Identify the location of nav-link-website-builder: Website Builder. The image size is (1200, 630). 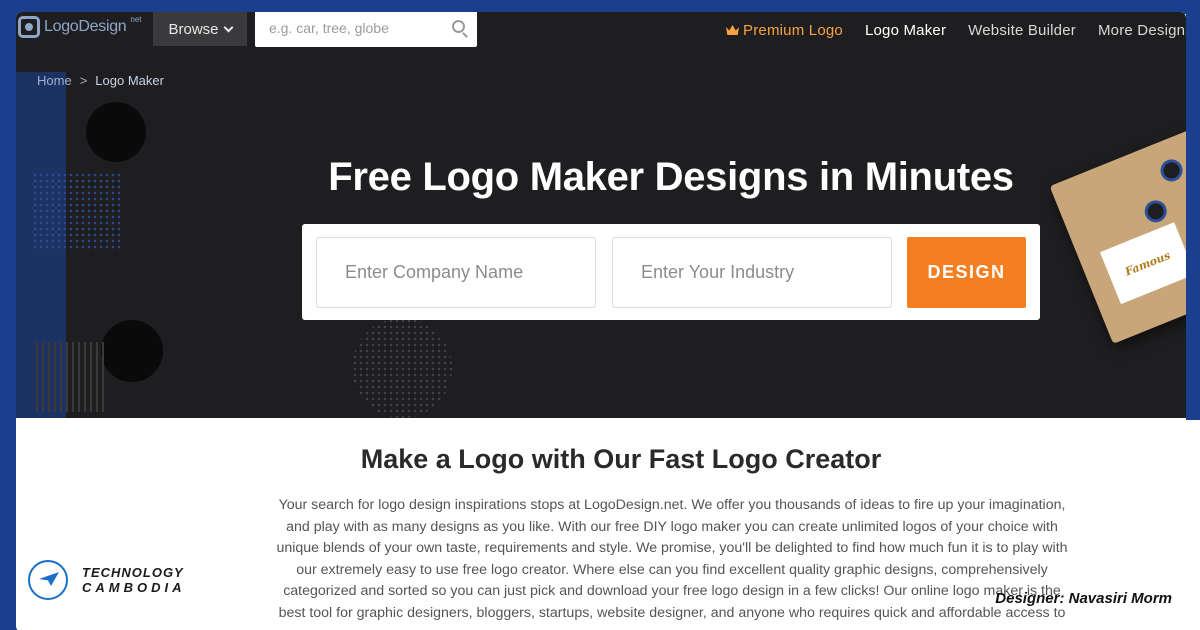
(1022, 30).